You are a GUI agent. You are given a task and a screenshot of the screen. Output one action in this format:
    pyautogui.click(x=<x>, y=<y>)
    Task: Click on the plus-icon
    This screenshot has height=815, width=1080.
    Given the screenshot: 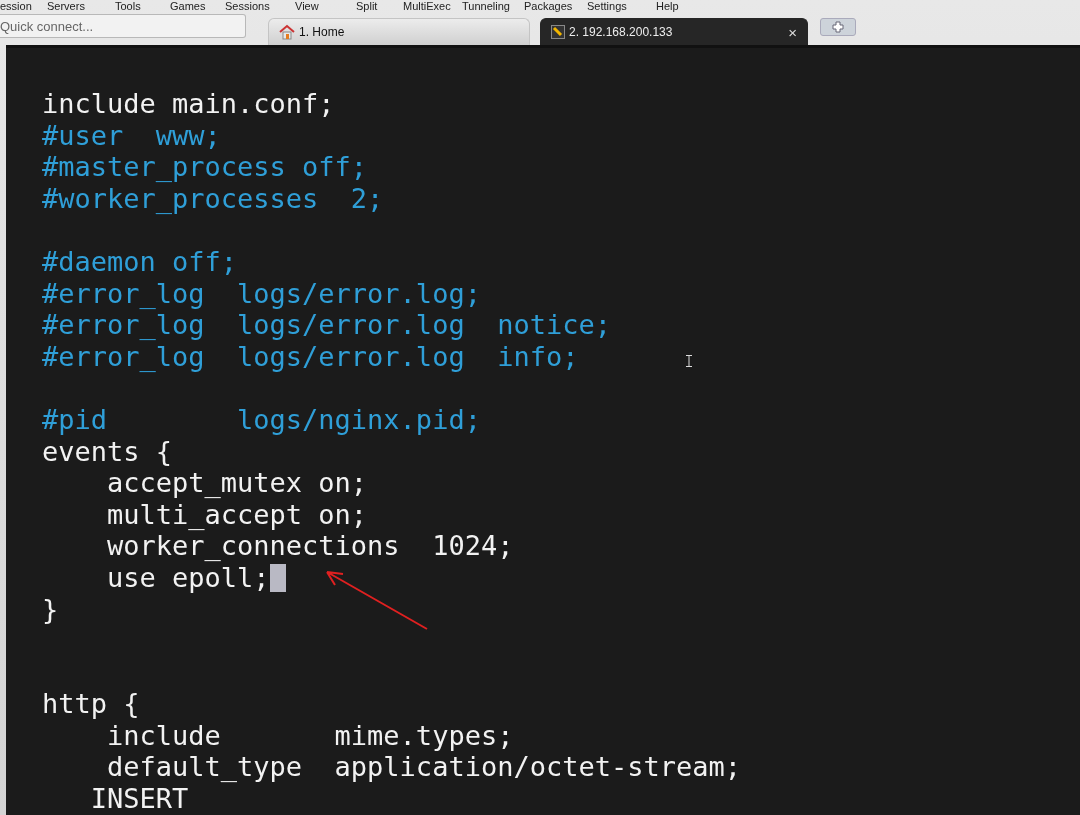 What is the action you would take?
    pyautogui.click(x=838, y=27)
    